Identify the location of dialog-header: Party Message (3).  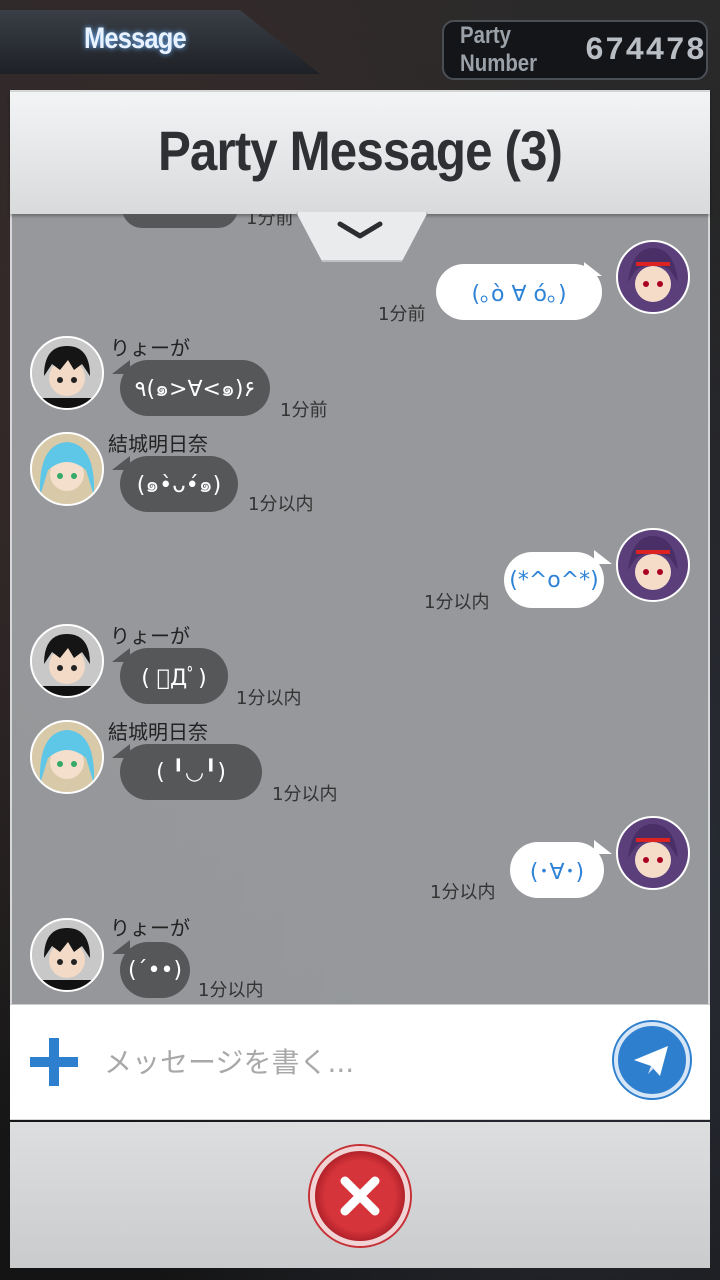
(360, 153).